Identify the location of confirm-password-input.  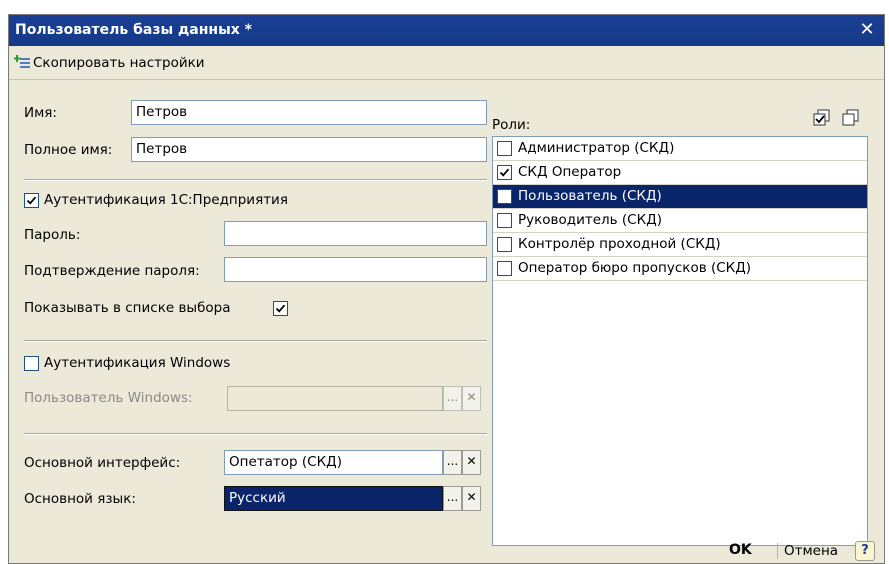
(355, 269).